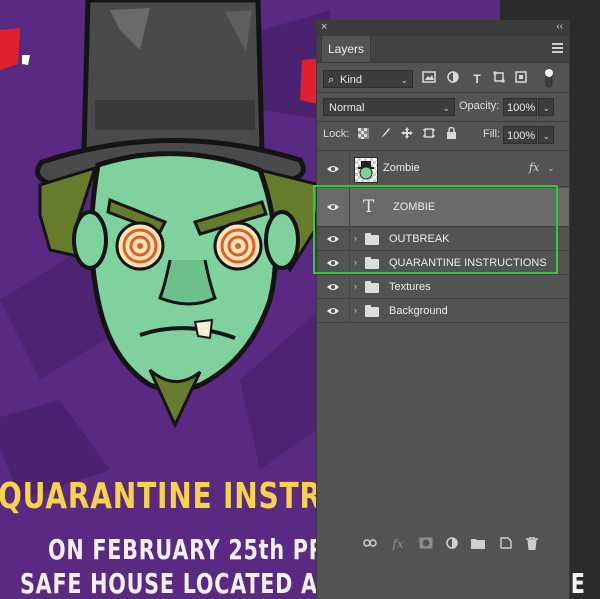  I want to click on lock-transparent-pixels-icon, so click(363, 135).